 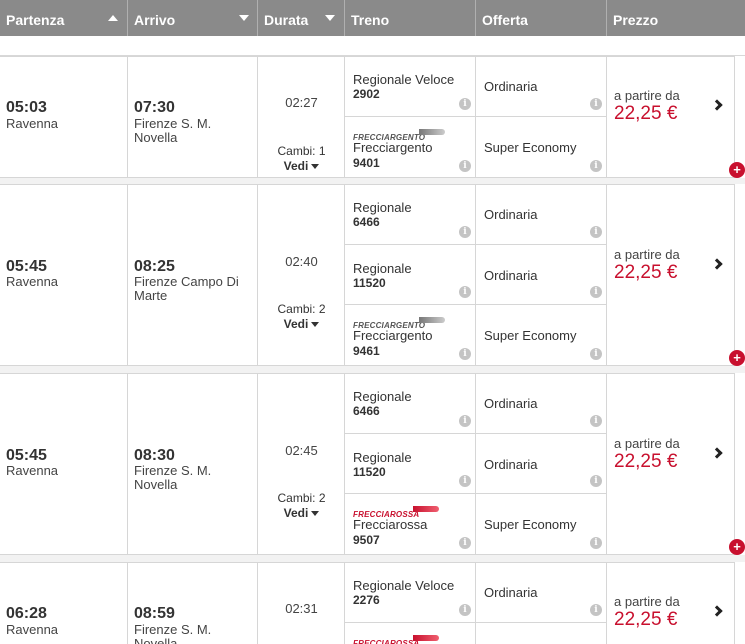 What do you see at coordinates (315, 324) in the screenshot?
I see `caret-down-icon` at bounding box center [315, 324].